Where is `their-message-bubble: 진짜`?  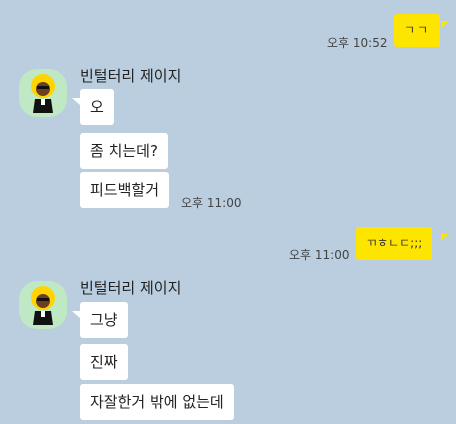
their-message-bubble: 진짜 is located at coordinates (104, 362).